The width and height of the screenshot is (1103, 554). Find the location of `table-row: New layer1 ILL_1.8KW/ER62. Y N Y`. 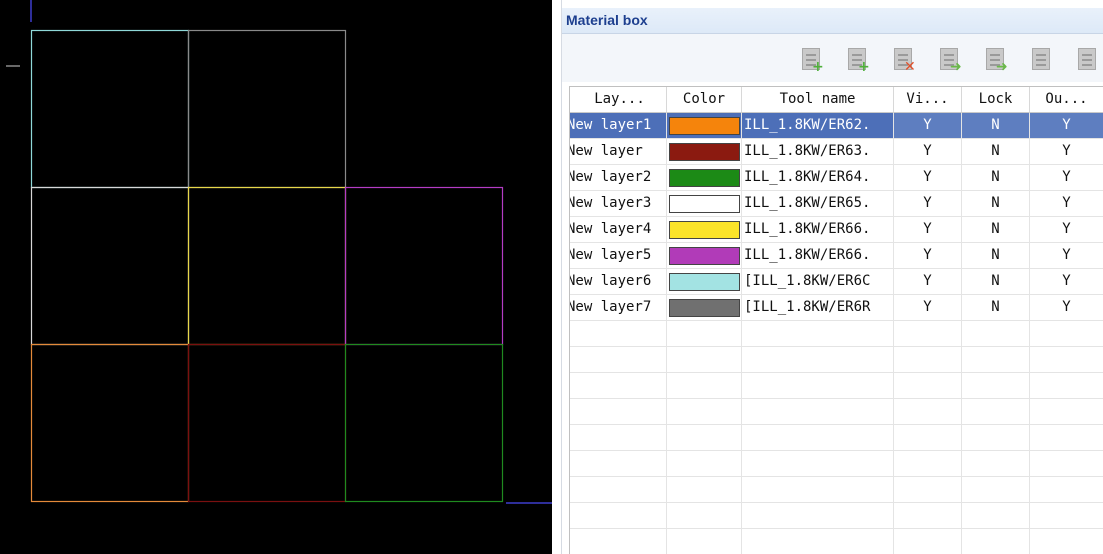

table-row: New layer1 ILL_1.8KW/ER62. Y N Y is located at coordinates (836, 126).